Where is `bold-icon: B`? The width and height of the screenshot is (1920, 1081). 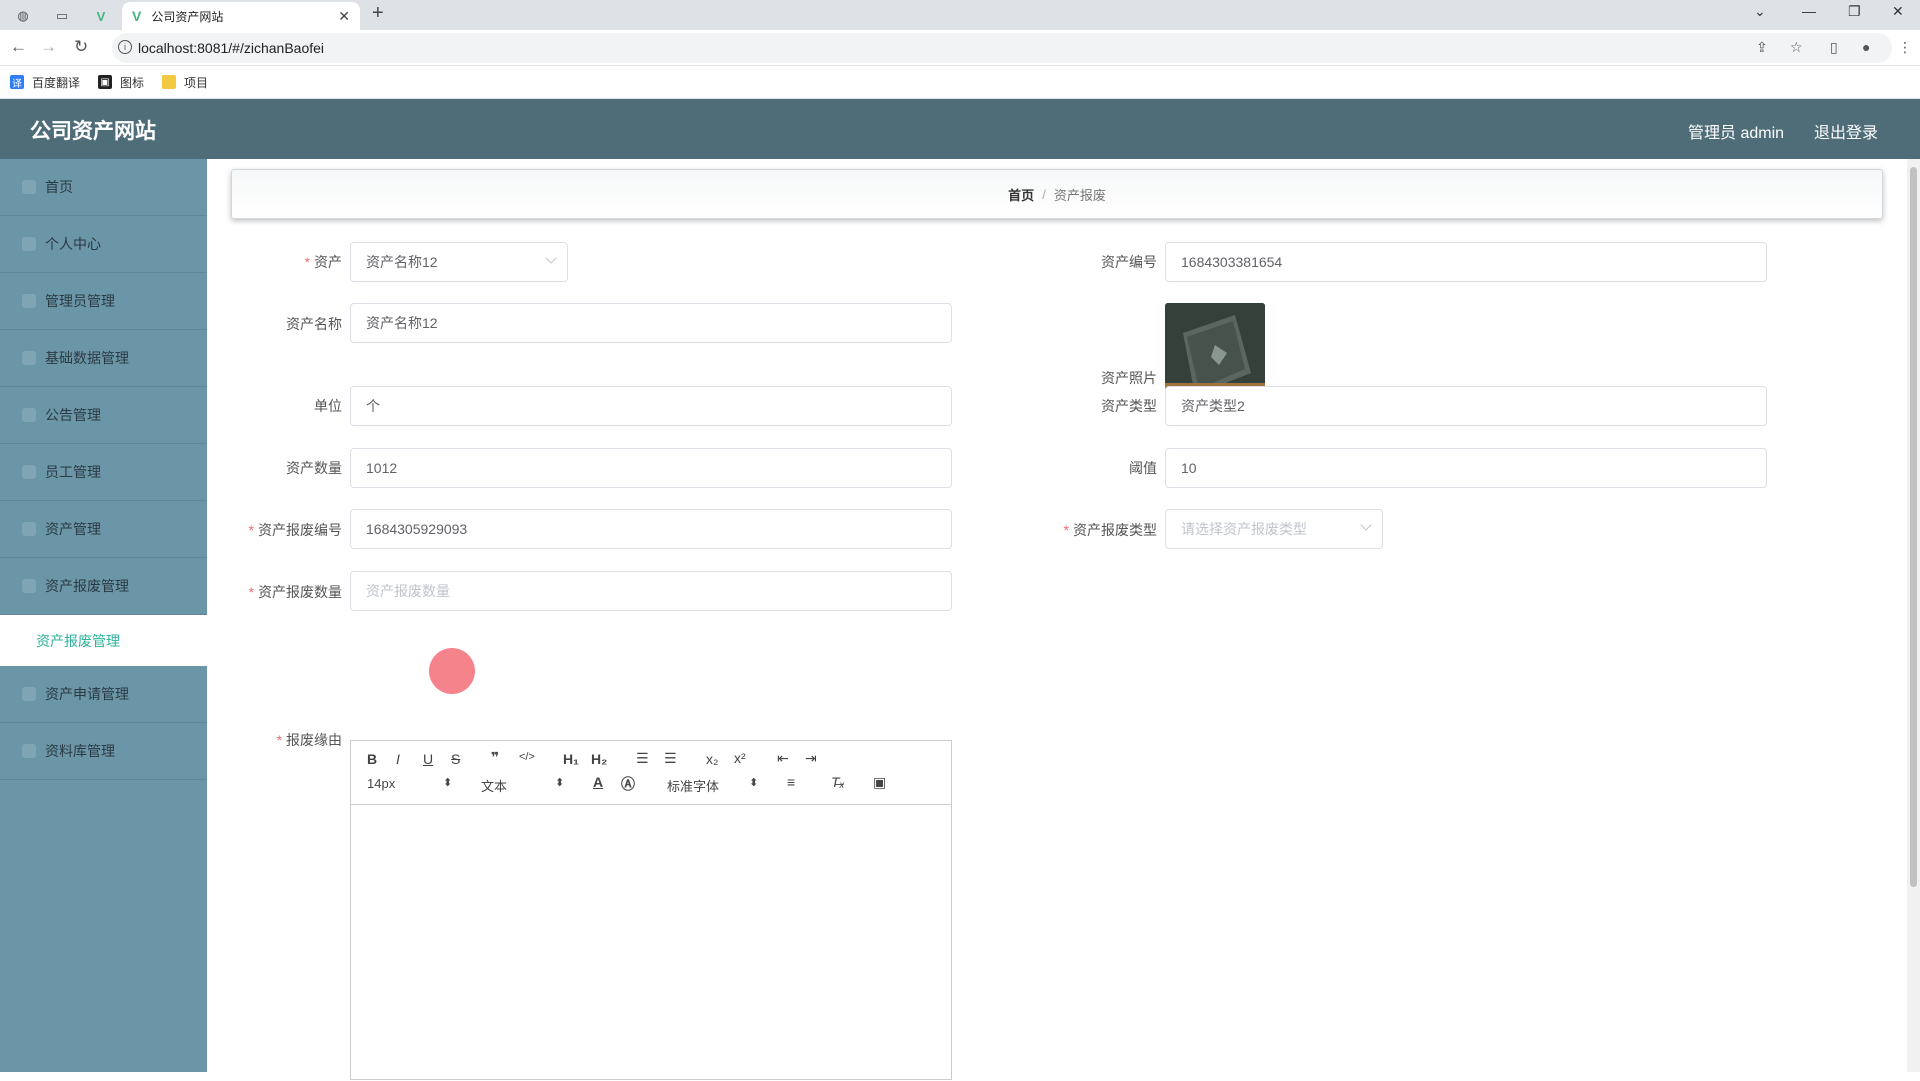 bold-icon: B is located at coordinates (372, 759).